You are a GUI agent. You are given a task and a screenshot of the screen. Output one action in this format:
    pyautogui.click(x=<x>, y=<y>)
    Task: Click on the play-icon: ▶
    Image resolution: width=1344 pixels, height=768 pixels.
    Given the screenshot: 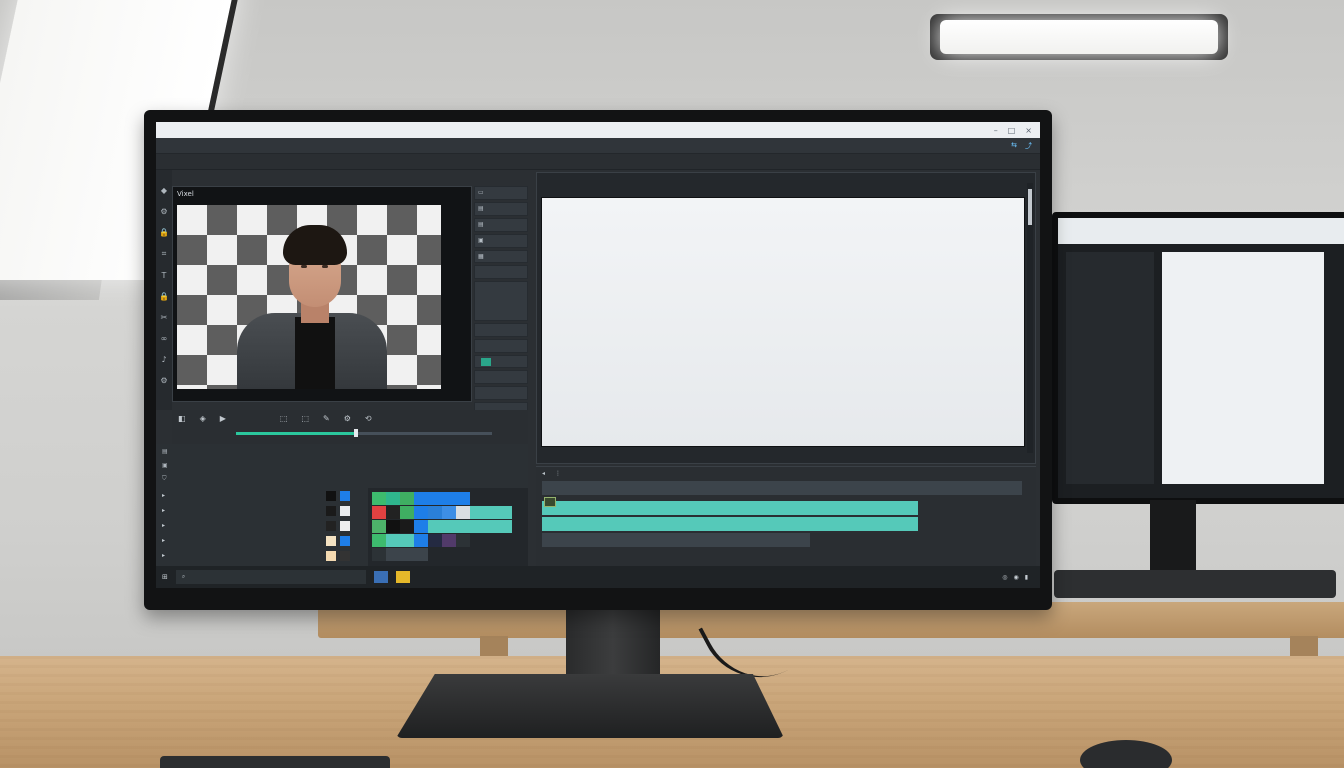 What is the action you would take?
    pyautogui.click(x=223, y=418)
    